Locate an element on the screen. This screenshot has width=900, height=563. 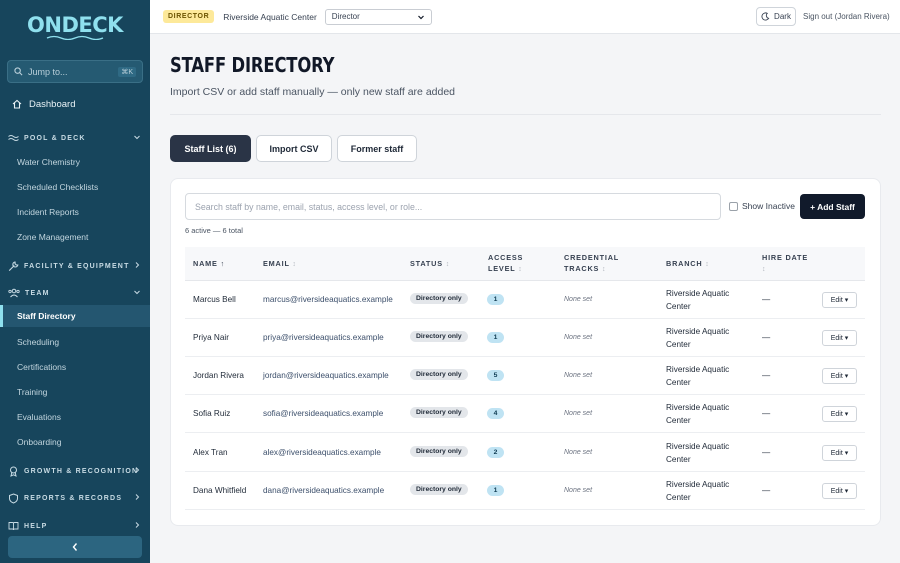
sidebar-item-dashboard: Dashboard is located at coordinates (75, 104).